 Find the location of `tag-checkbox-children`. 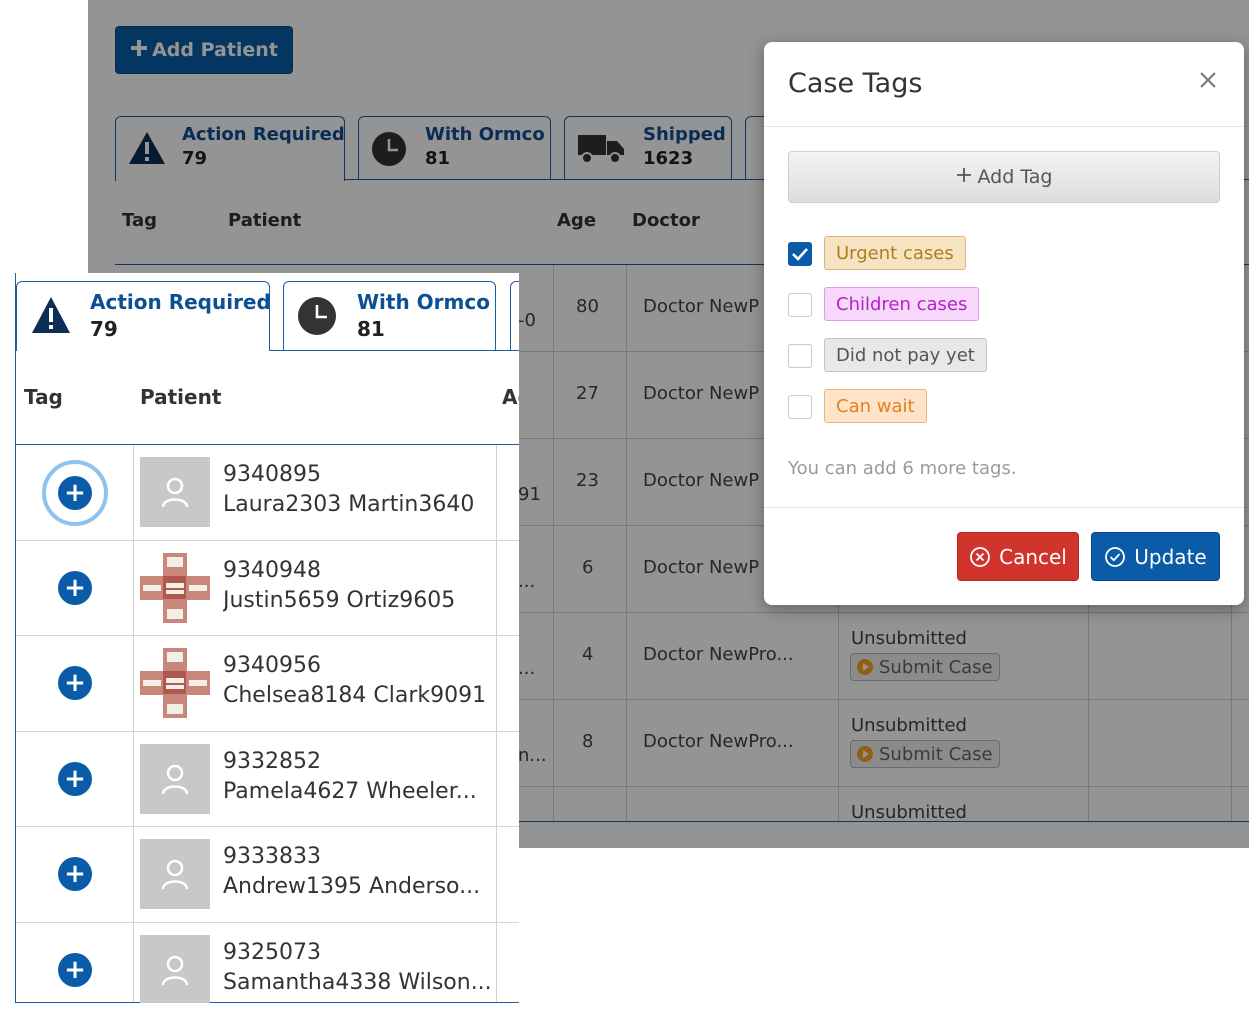

tag-checkbox-children is located at coordinates (800, 305).